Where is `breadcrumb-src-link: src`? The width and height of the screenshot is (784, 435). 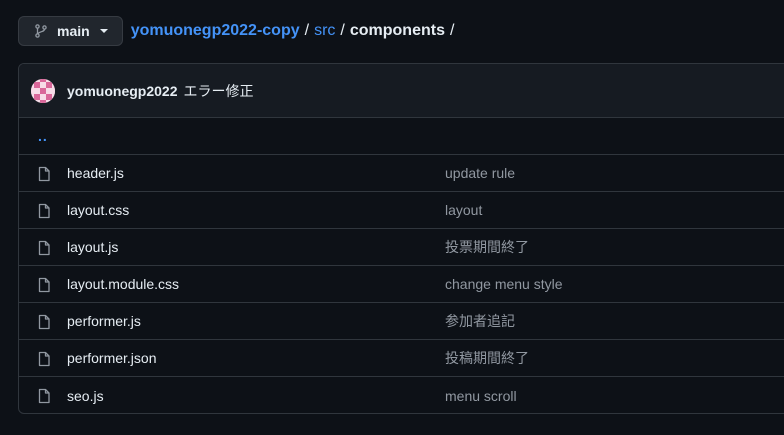
breadcrumb-src-link: src is located at coordinates (324, 31).